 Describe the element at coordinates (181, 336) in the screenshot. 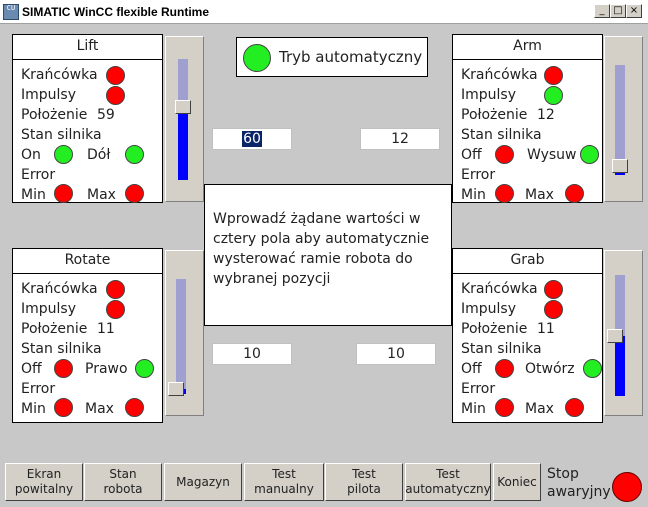

I see `rotate-slider-track` at that location.